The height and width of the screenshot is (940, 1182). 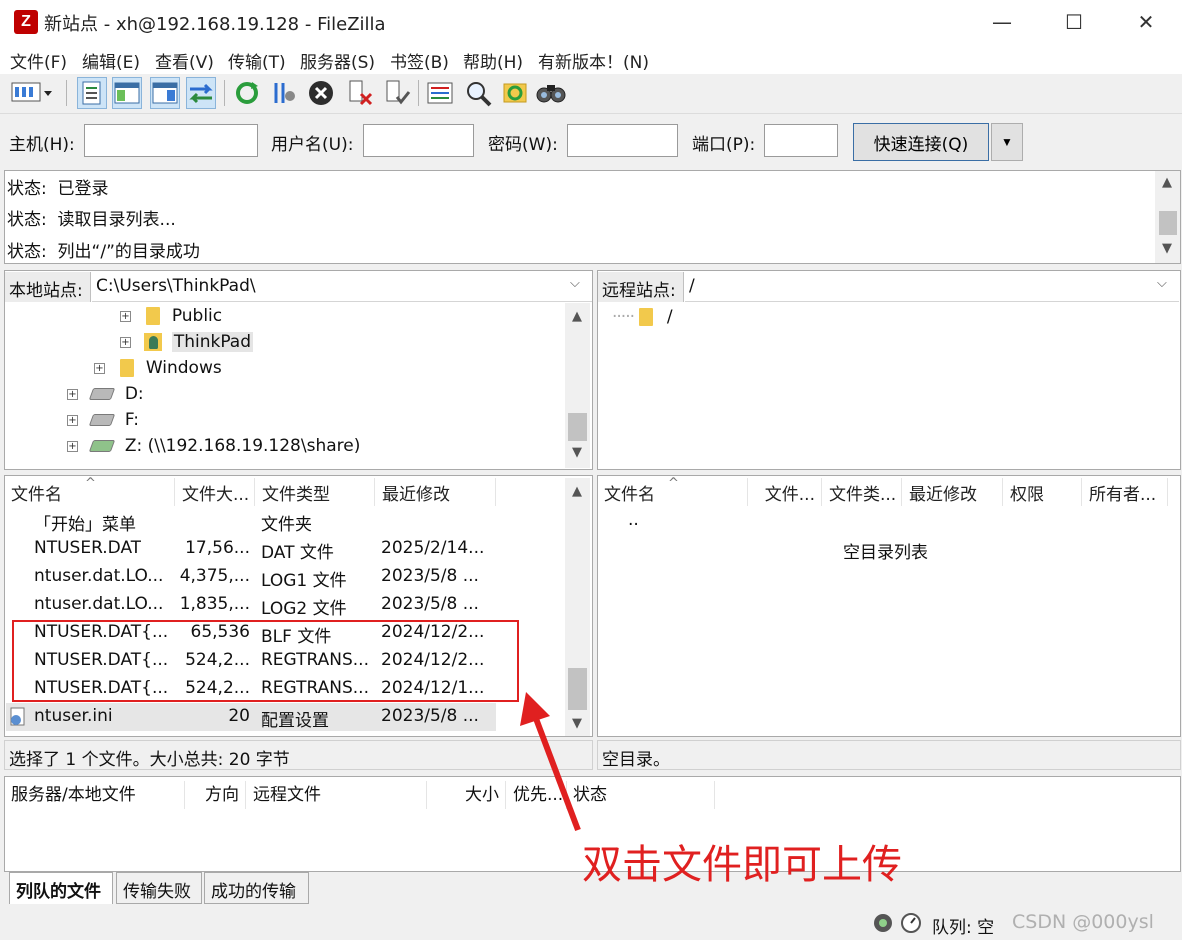 I want to click on tree-item-remote-root: ····· /, so click(x=642, y=317).